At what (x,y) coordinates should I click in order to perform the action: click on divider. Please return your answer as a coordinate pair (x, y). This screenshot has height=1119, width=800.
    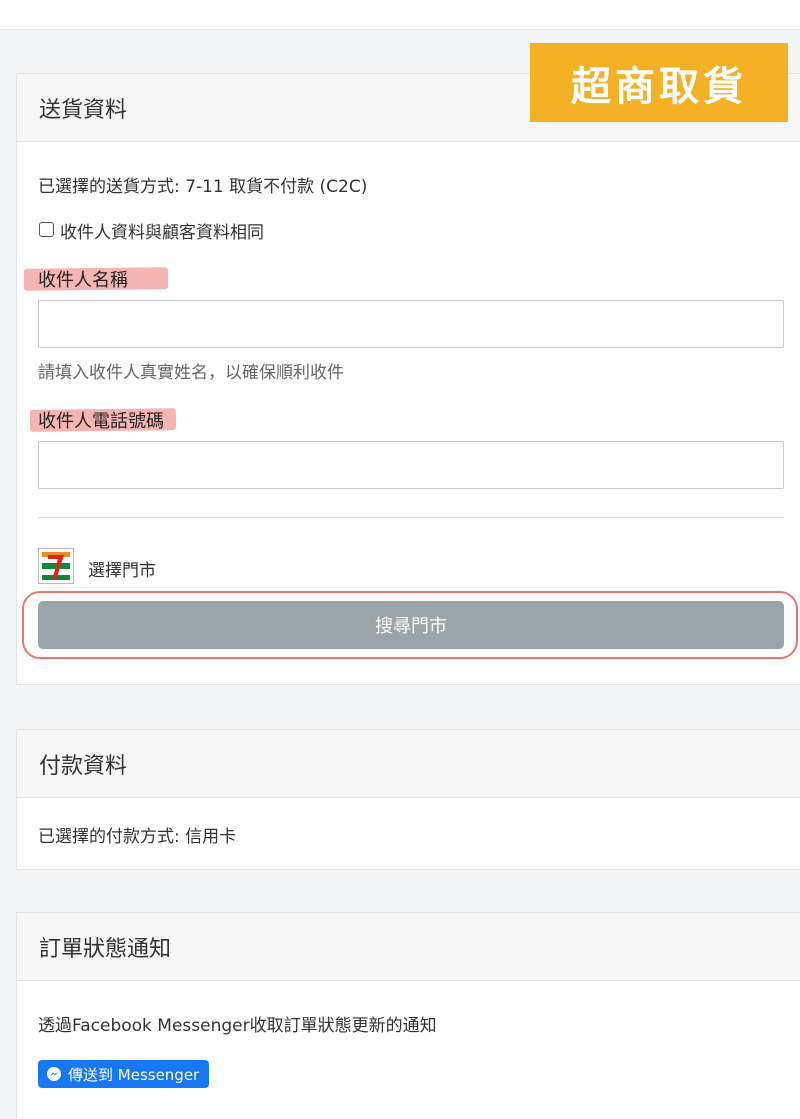
    Looking at the image, I should click on (411, 517).